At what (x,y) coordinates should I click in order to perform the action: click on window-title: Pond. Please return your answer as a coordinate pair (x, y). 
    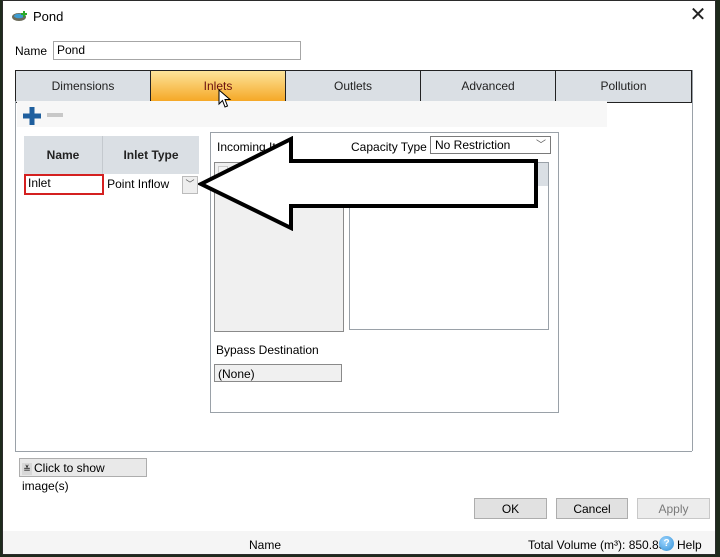
    Looking at the image, I should click on (48, 16).